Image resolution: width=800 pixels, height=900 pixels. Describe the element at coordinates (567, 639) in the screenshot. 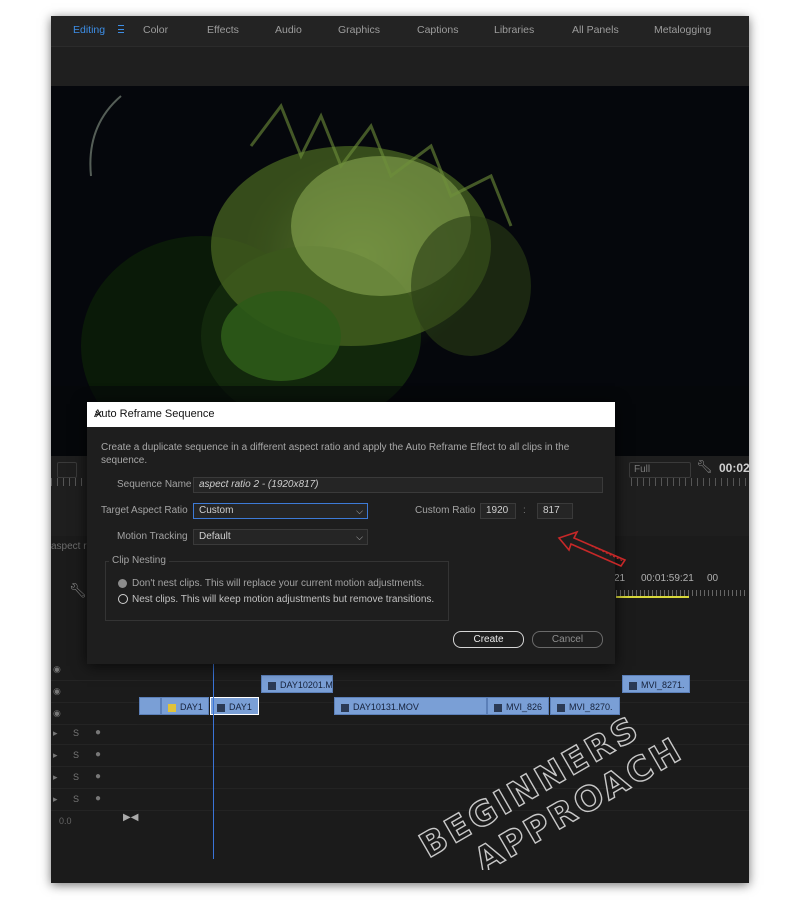

I see `cancel-button: Cancel` at that location.